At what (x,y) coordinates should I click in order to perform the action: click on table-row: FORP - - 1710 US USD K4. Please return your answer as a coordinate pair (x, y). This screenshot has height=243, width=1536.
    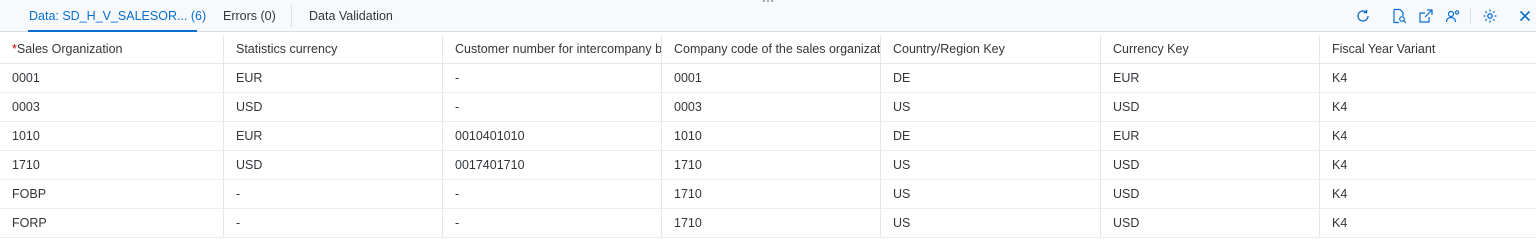
    Looking at the image, I should click on (768, 223).